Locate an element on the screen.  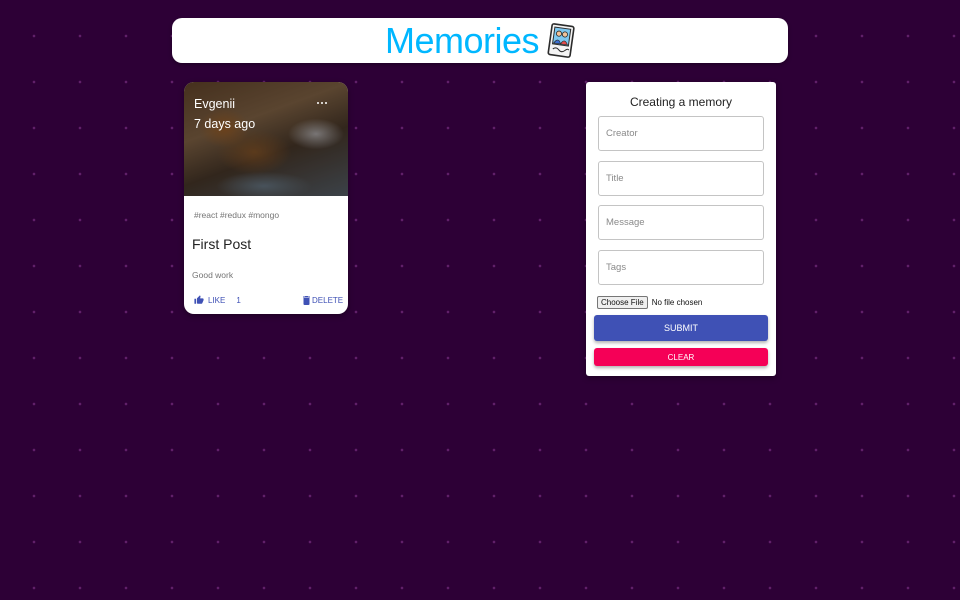
post-creator: Evgenii is located at coordinates (214, 104).